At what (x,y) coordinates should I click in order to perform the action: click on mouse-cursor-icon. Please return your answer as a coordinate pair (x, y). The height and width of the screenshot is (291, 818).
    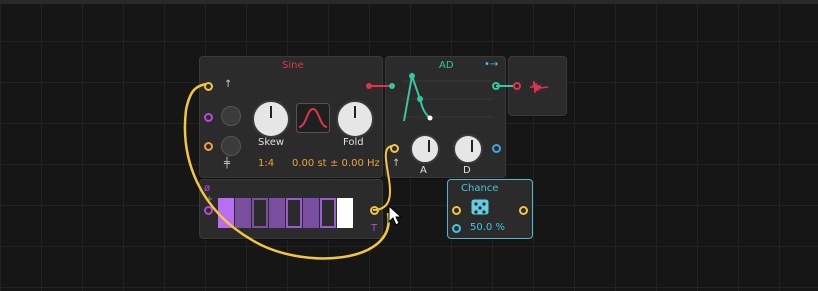
    Looking at the image, I should click on (395, 215).